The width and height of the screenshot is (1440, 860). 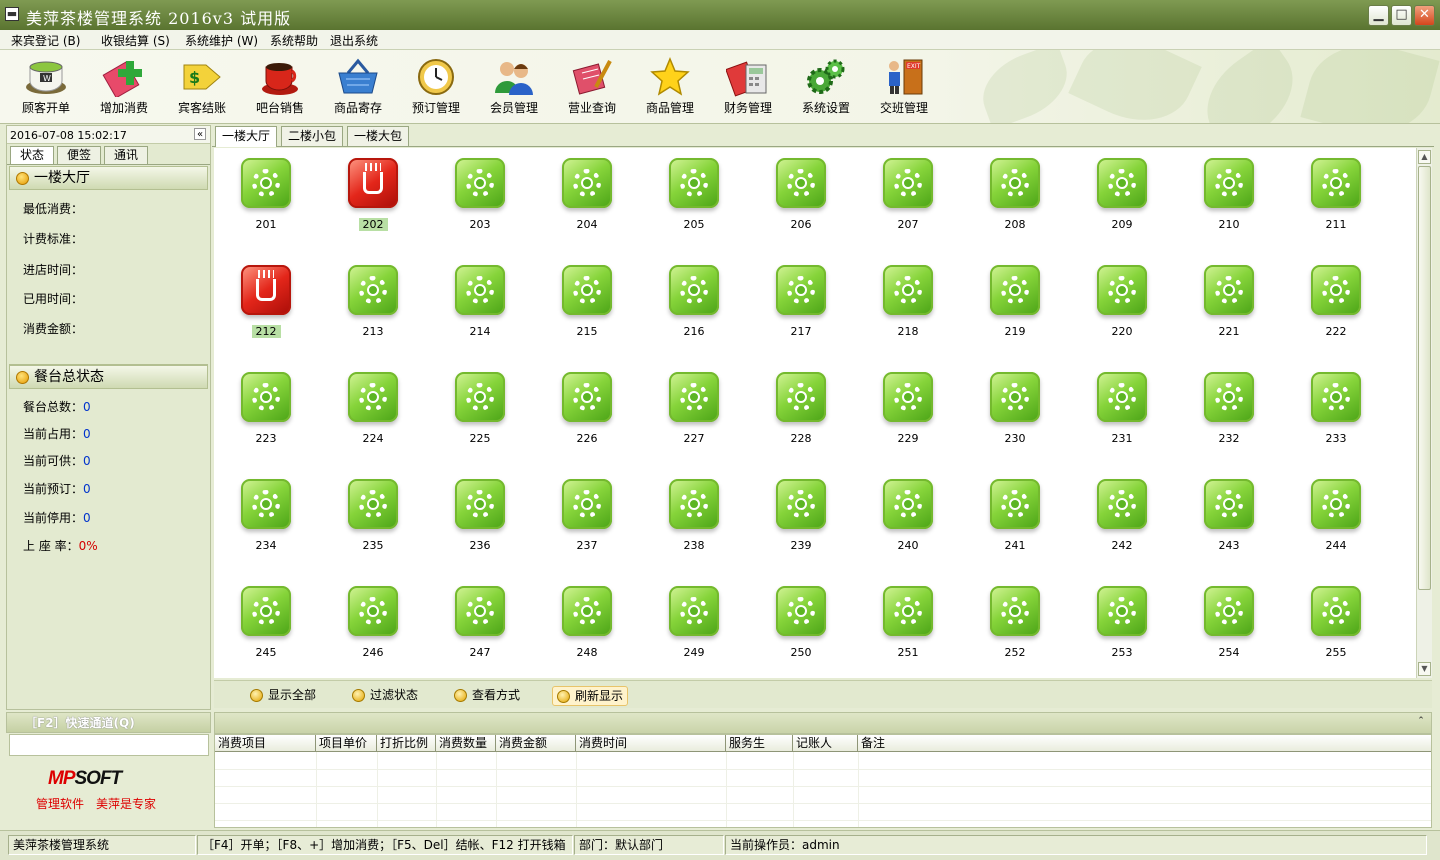 What do you see at coordinates (1122, 308) in the screenshot?
I see `room-220: 220` at bounding box center [1122, 308].